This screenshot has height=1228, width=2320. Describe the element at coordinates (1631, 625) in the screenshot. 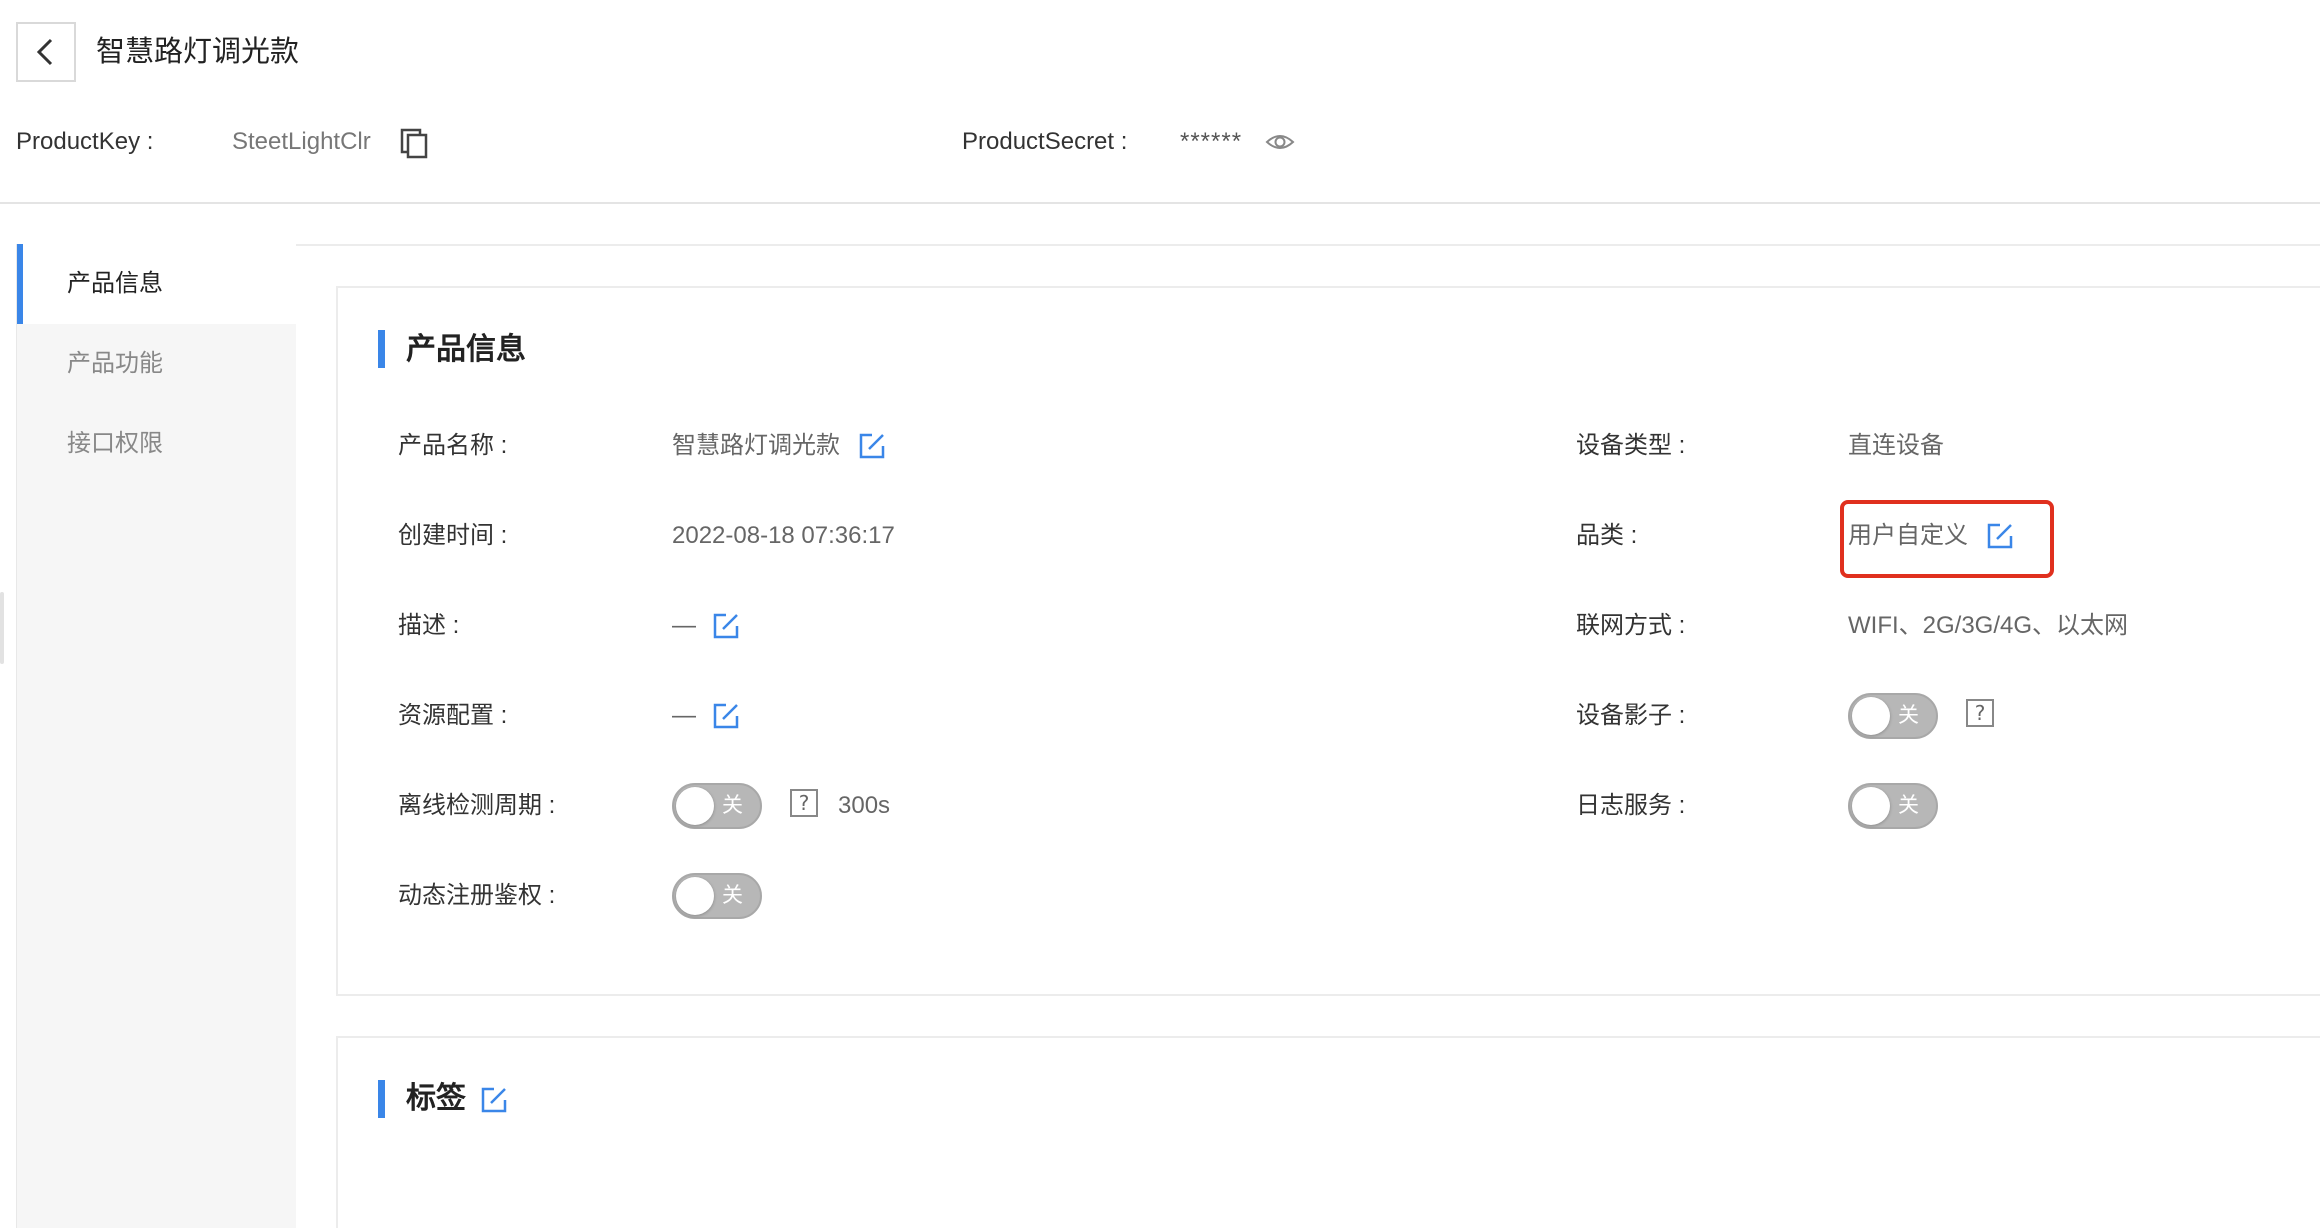

I see `network-label: 联网方式 :` at that location.